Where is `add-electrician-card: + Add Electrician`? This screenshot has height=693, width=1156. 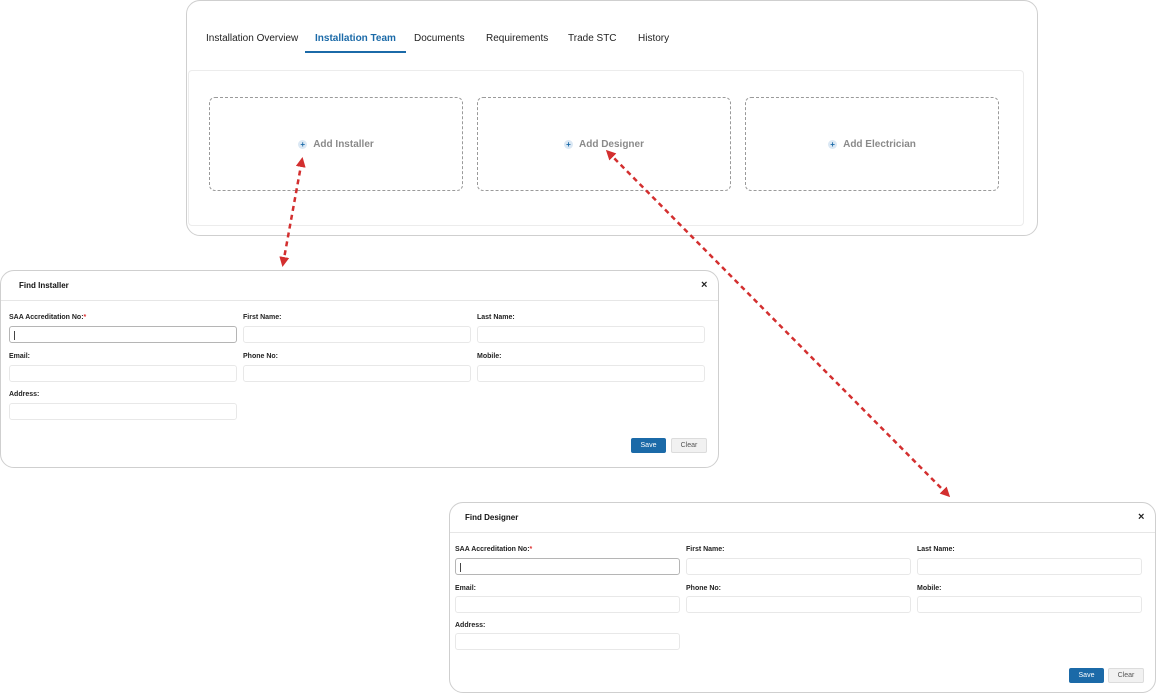
add-electrician-card: + Add Electrician is located at coordinates (872, 144).